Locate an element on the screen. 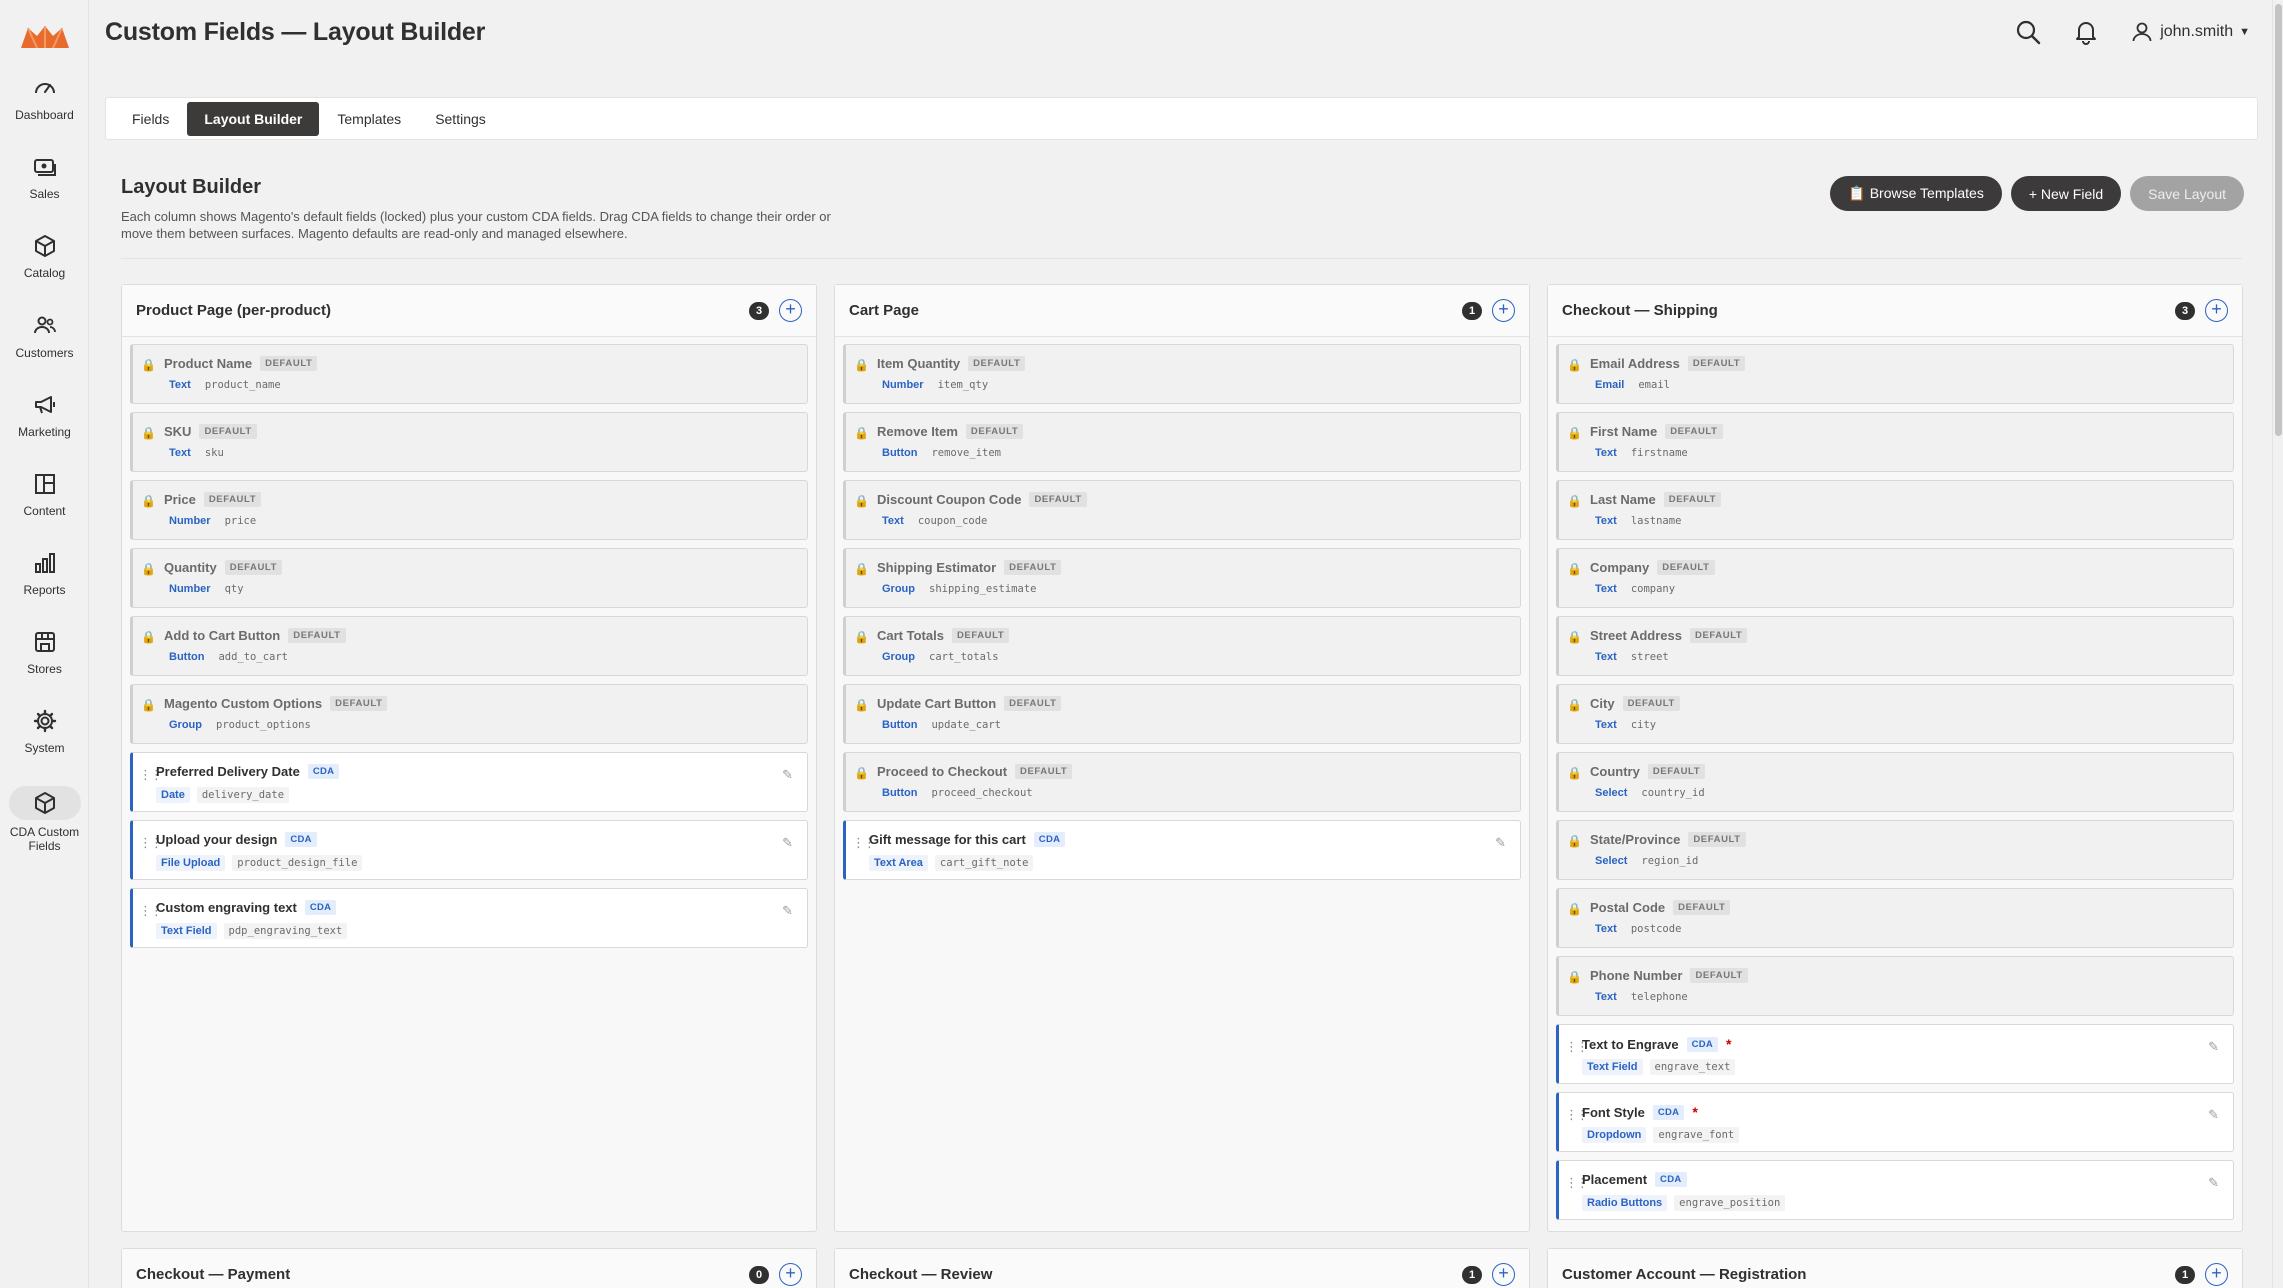 Image resolution: width=2283 pixels, height=1288 pixels. sidebar-item-customers: Customers is located at coordinates (44, 336).